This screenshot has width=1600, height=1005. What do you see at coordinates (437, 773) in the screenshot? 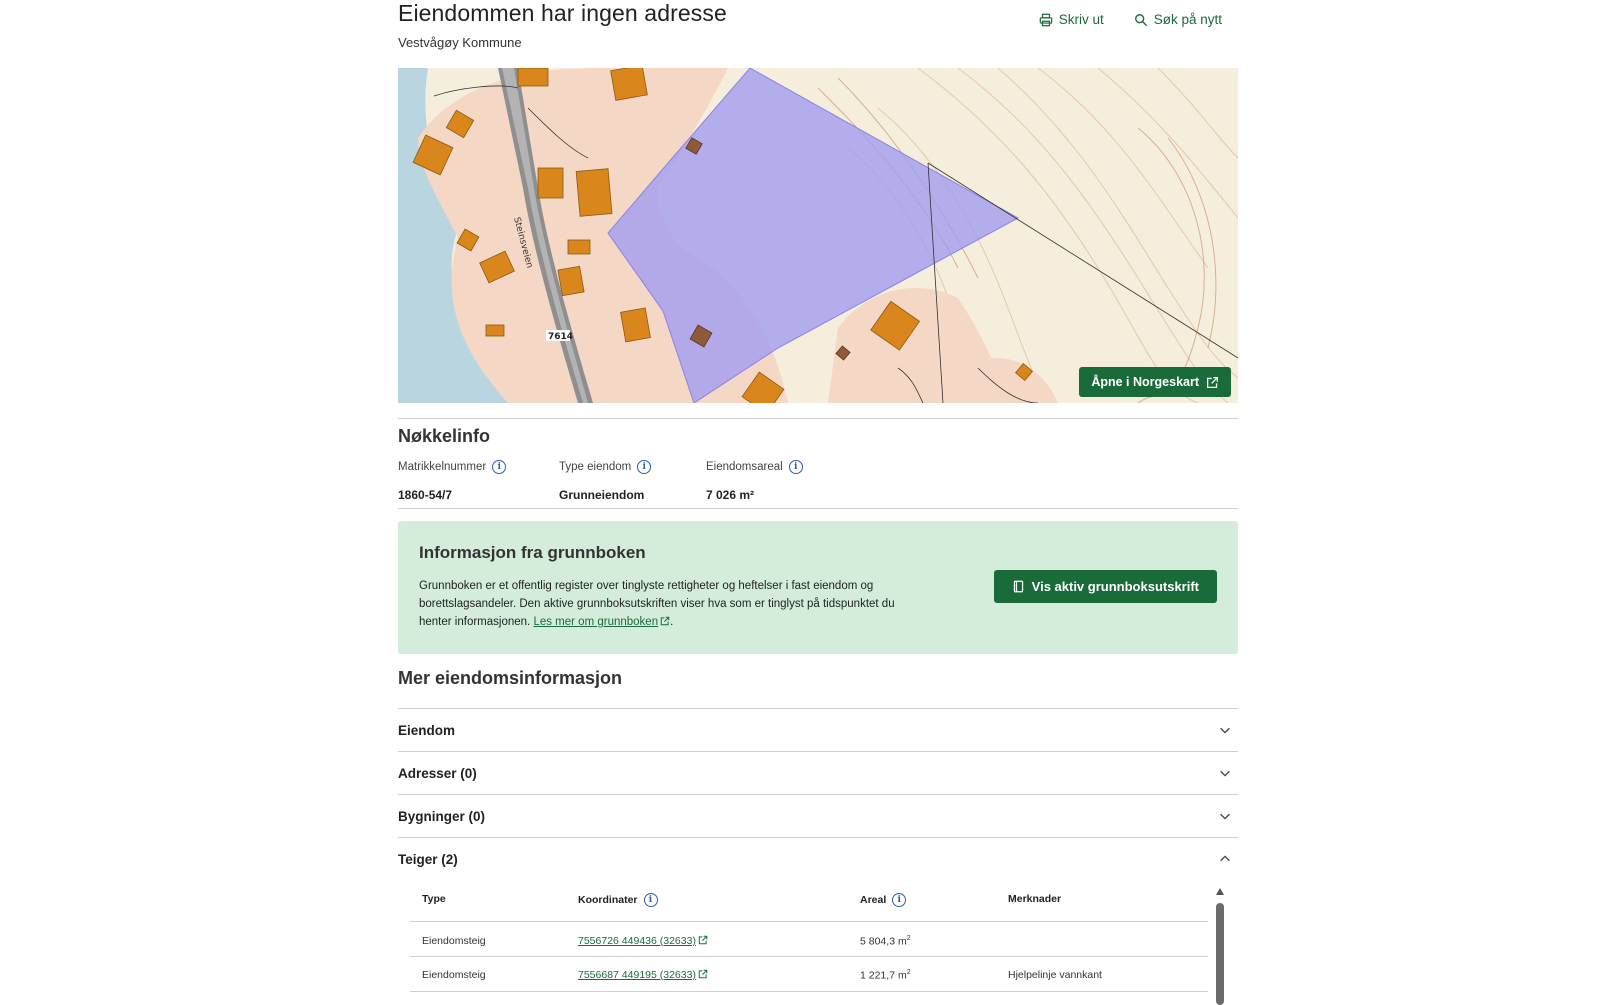
I see `accordion-label: Adresser (0)` at bounding box center [437, 773].